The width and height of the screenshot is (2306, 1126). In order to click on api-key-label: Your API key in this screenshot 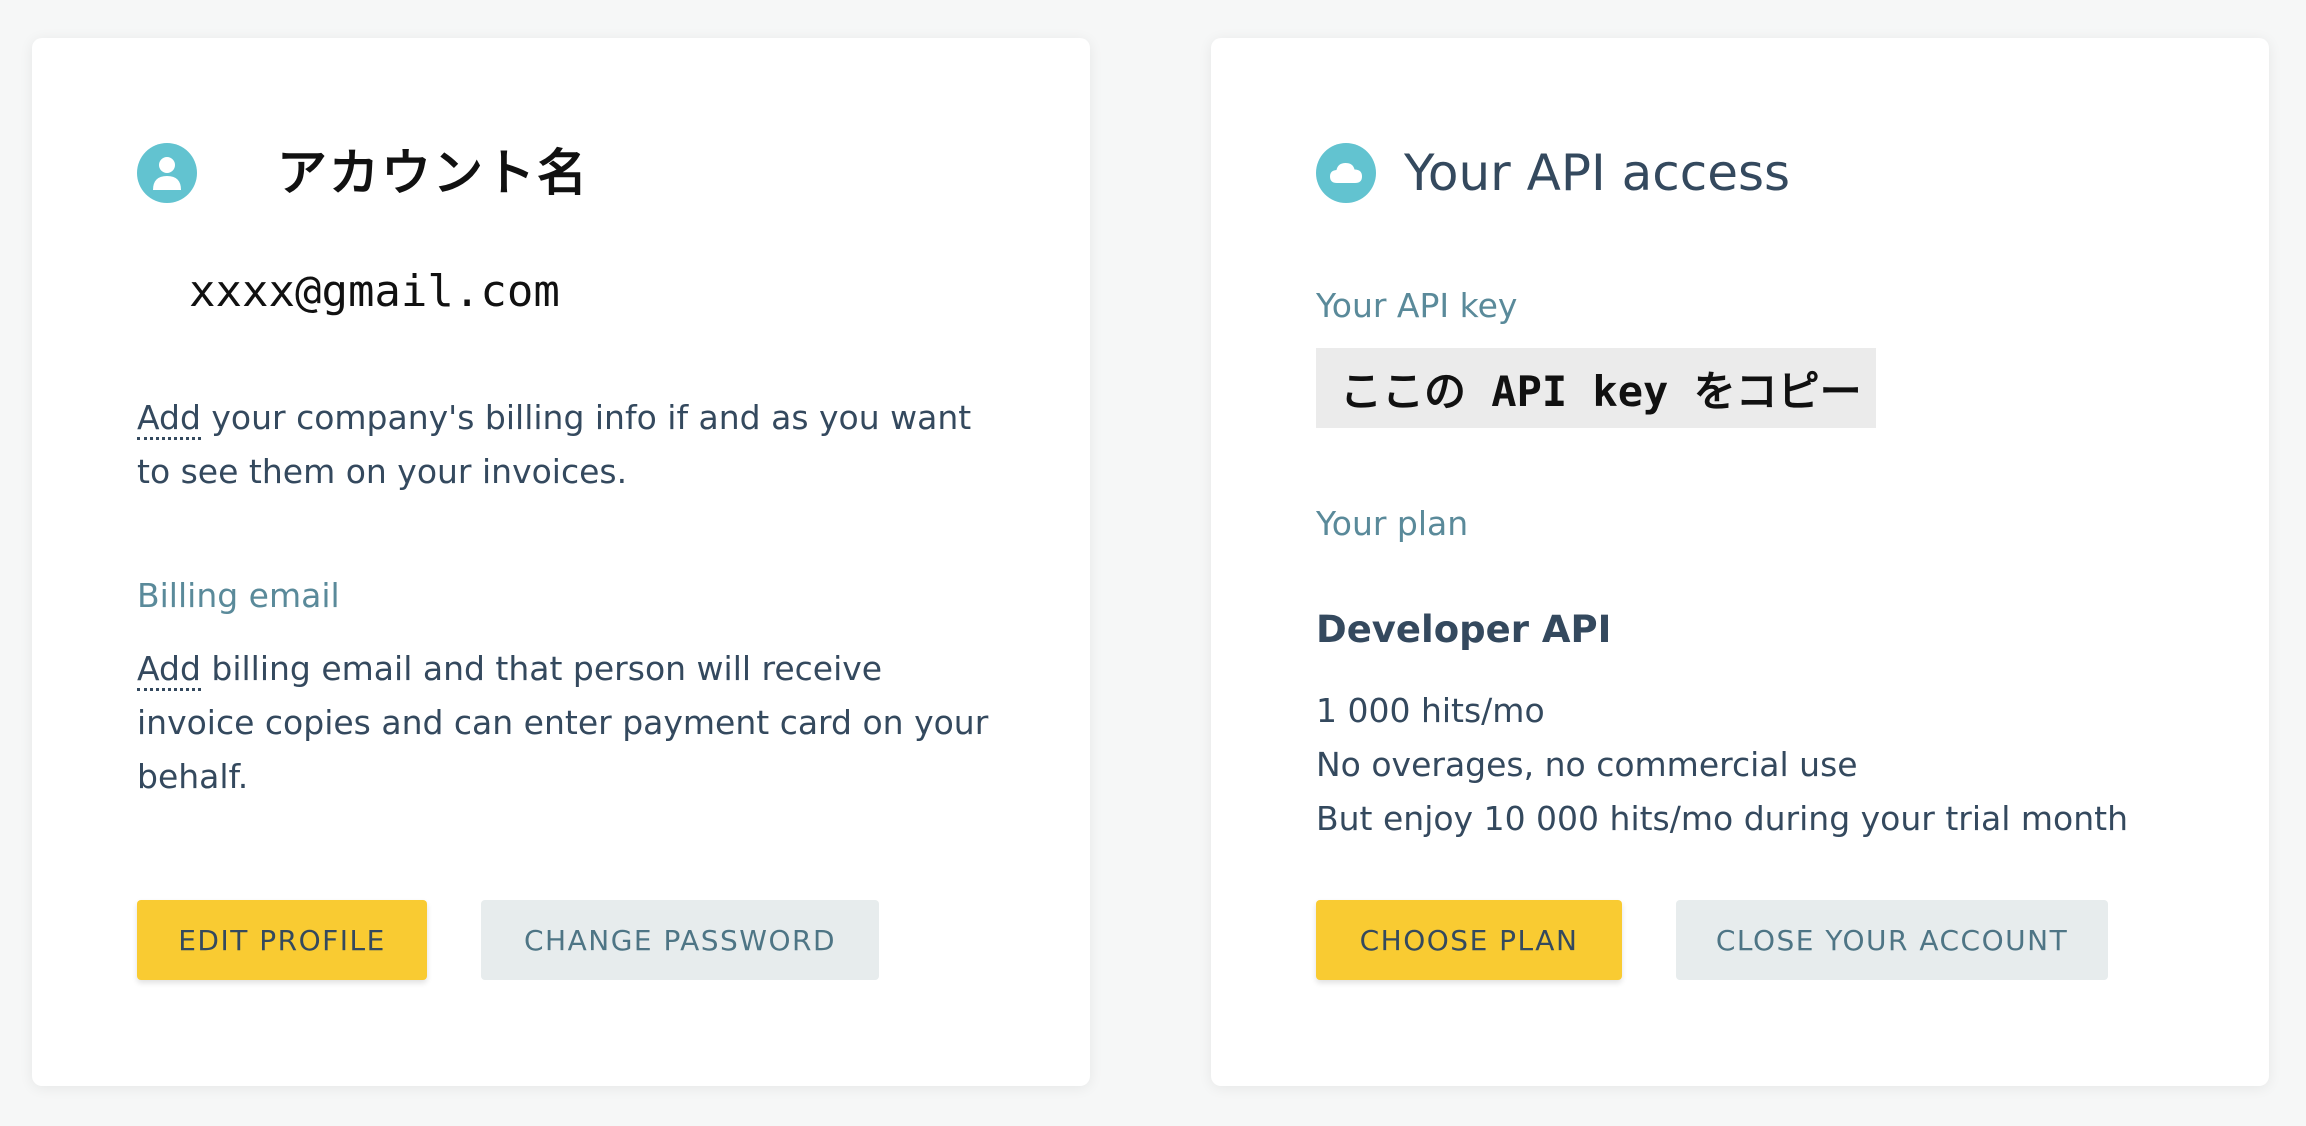, I will do `click(1417, 305)`.